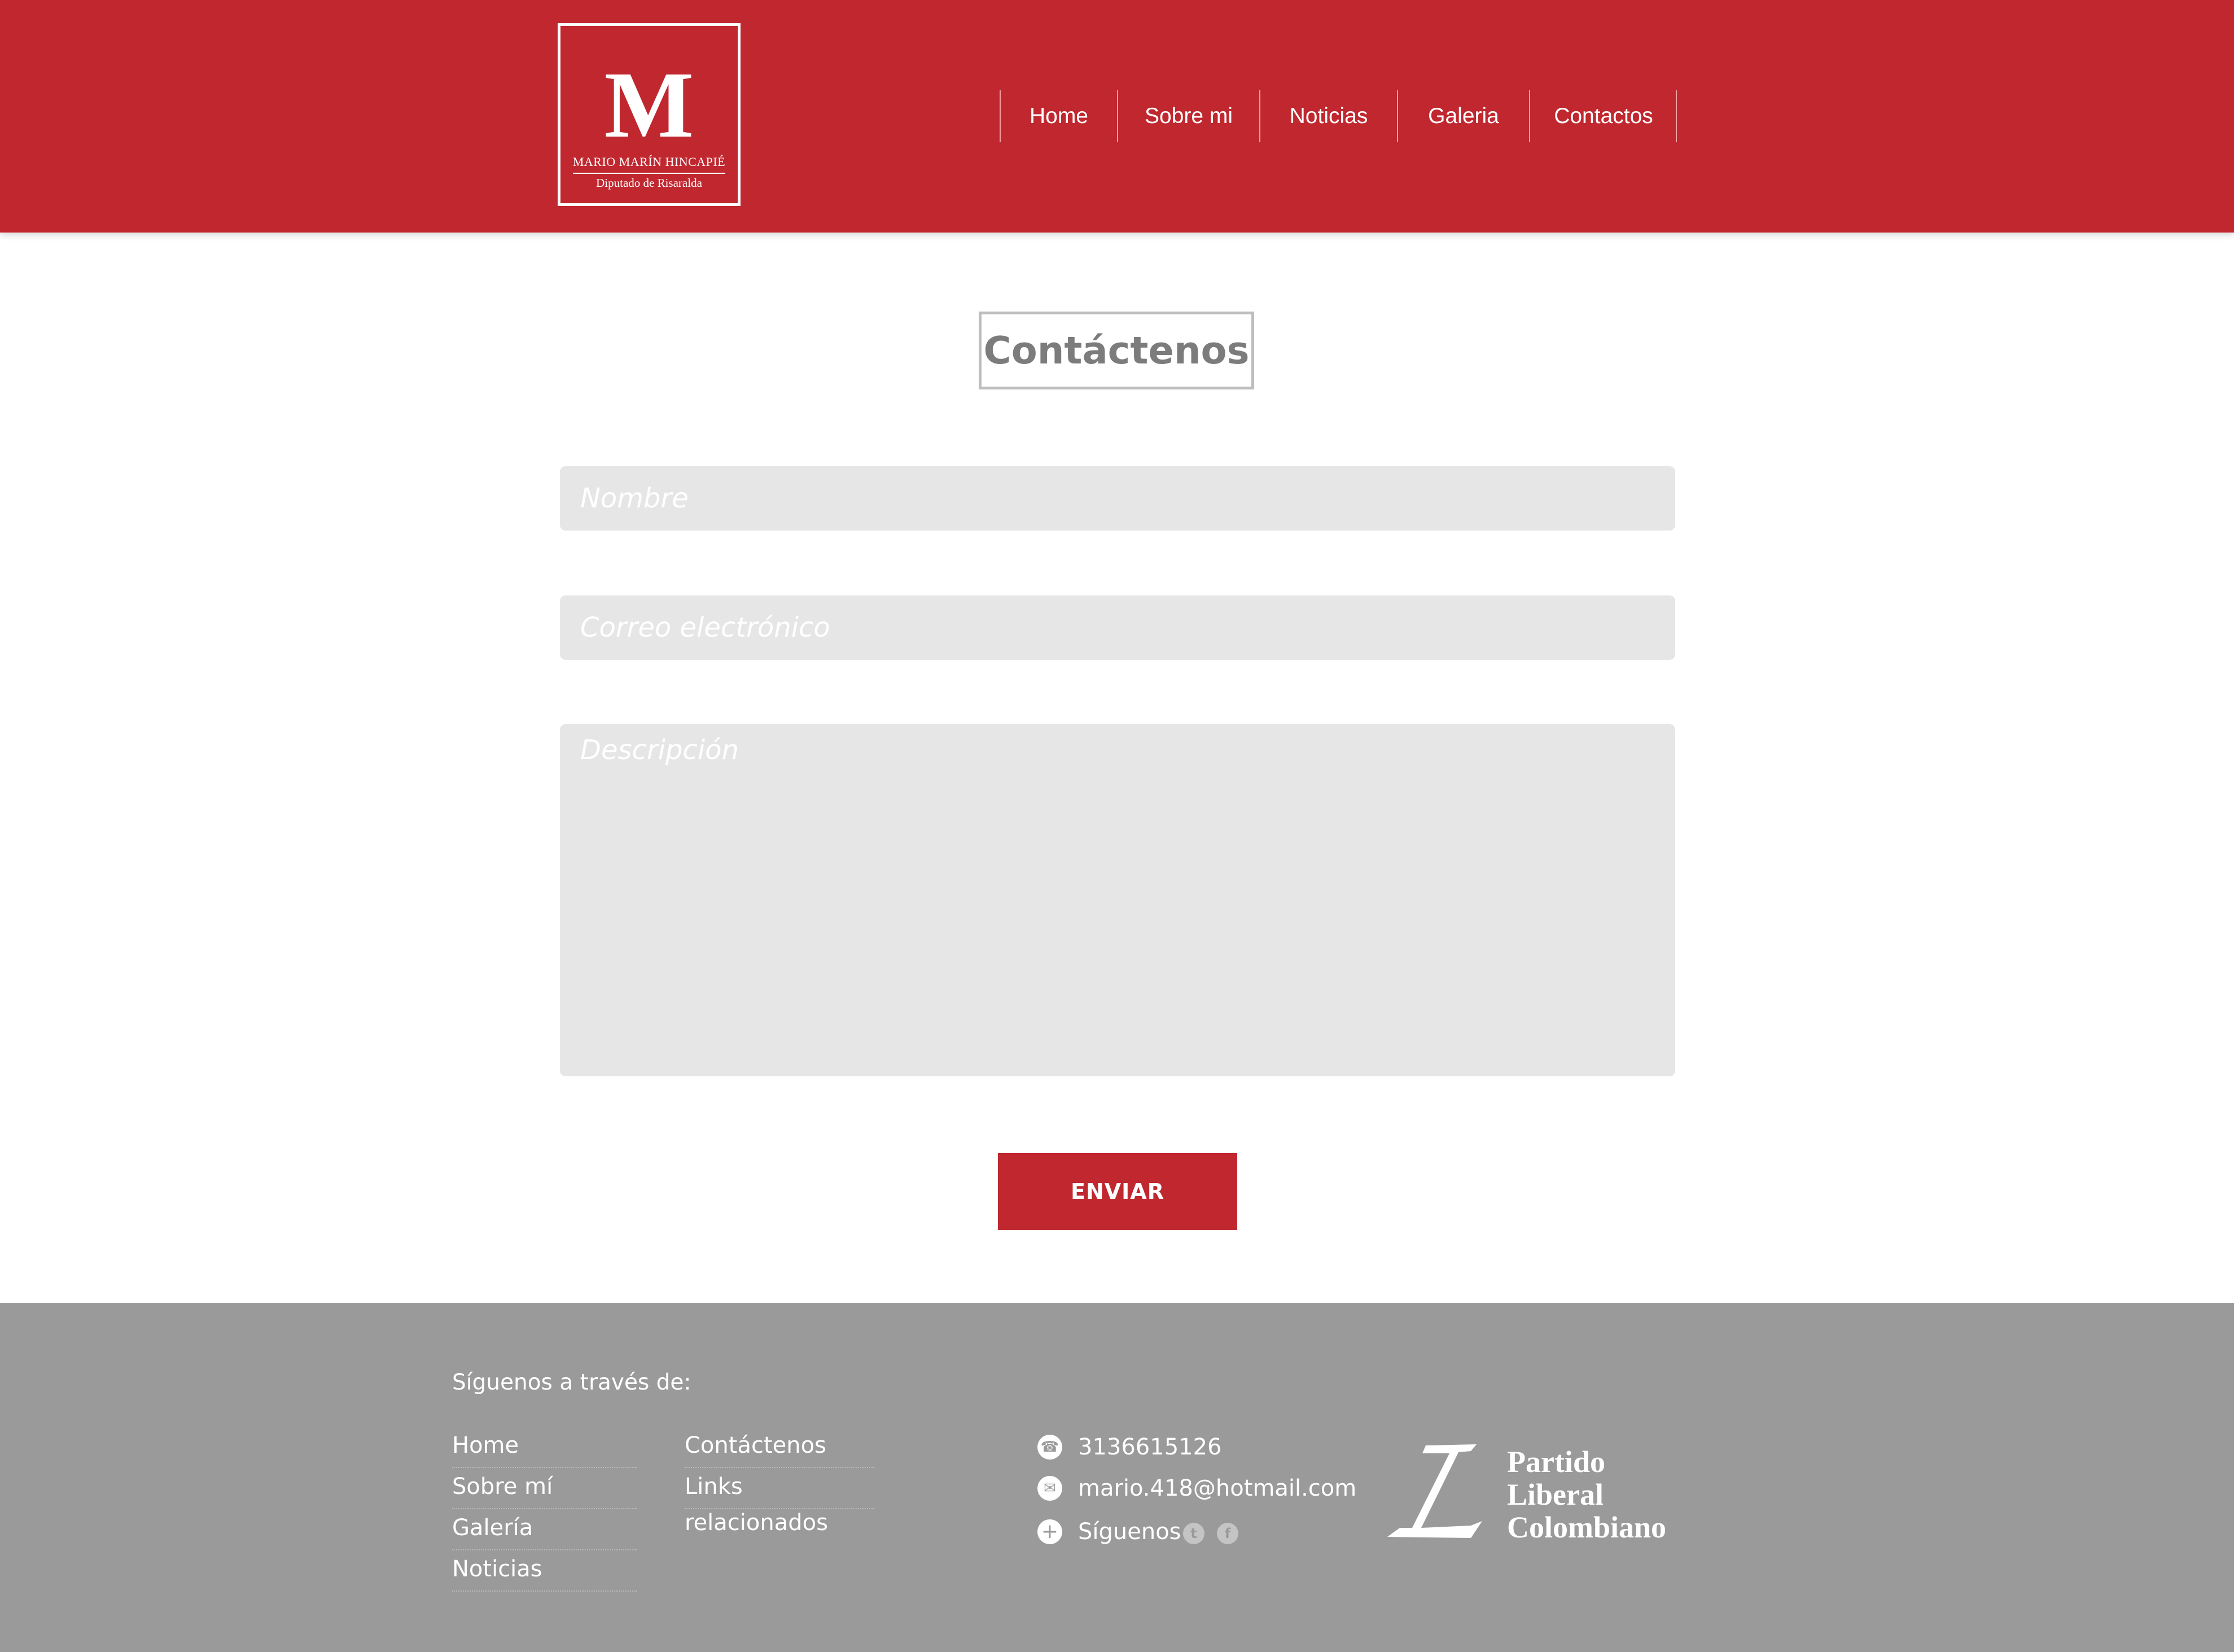 The height and width of the screenshot is (1652, 2234). What do you see at coordinates (544, 1448) in the screenshot?
I see `footer-link-home: Home` at bounding box center [544, 1448].